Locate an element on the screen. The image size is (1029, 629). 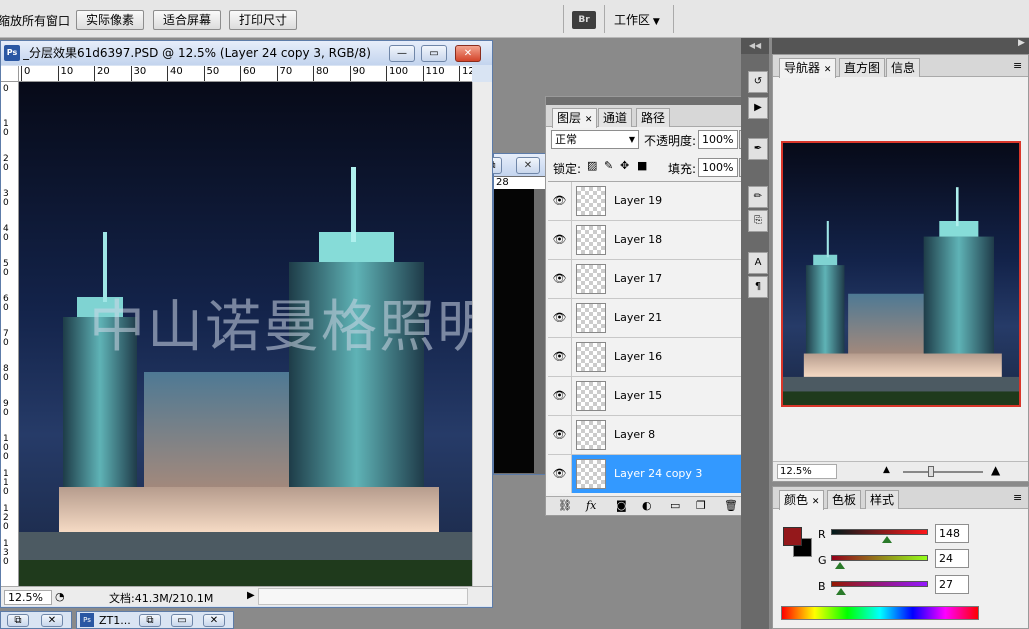
zoom-in-icon: ▲ is located at coordinates (995, 470).